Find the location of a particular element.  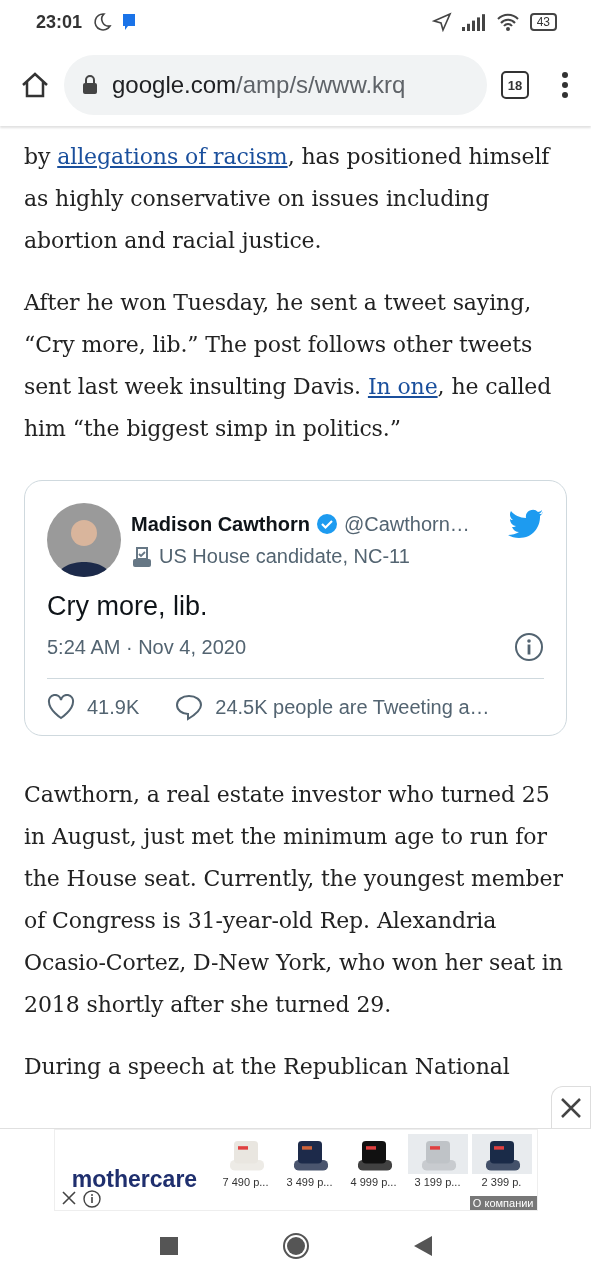

heart-icon is located at coordinates (61, 707).